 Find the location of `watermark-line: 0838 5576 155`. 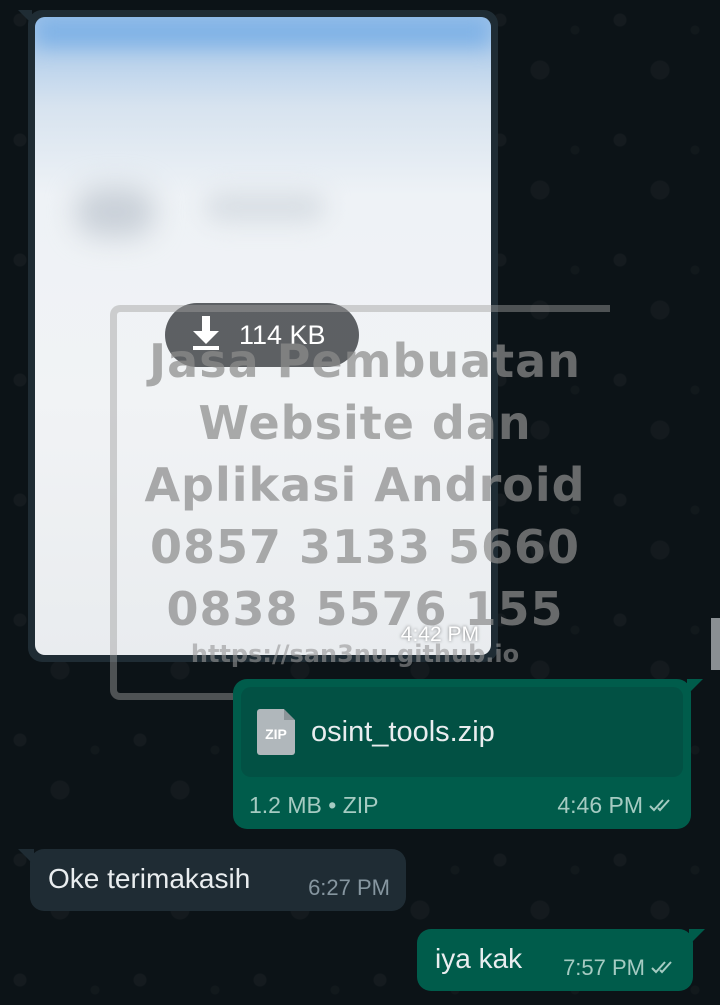

watermark-line: 0838 5576 155 is located at coordinates (365, 609).